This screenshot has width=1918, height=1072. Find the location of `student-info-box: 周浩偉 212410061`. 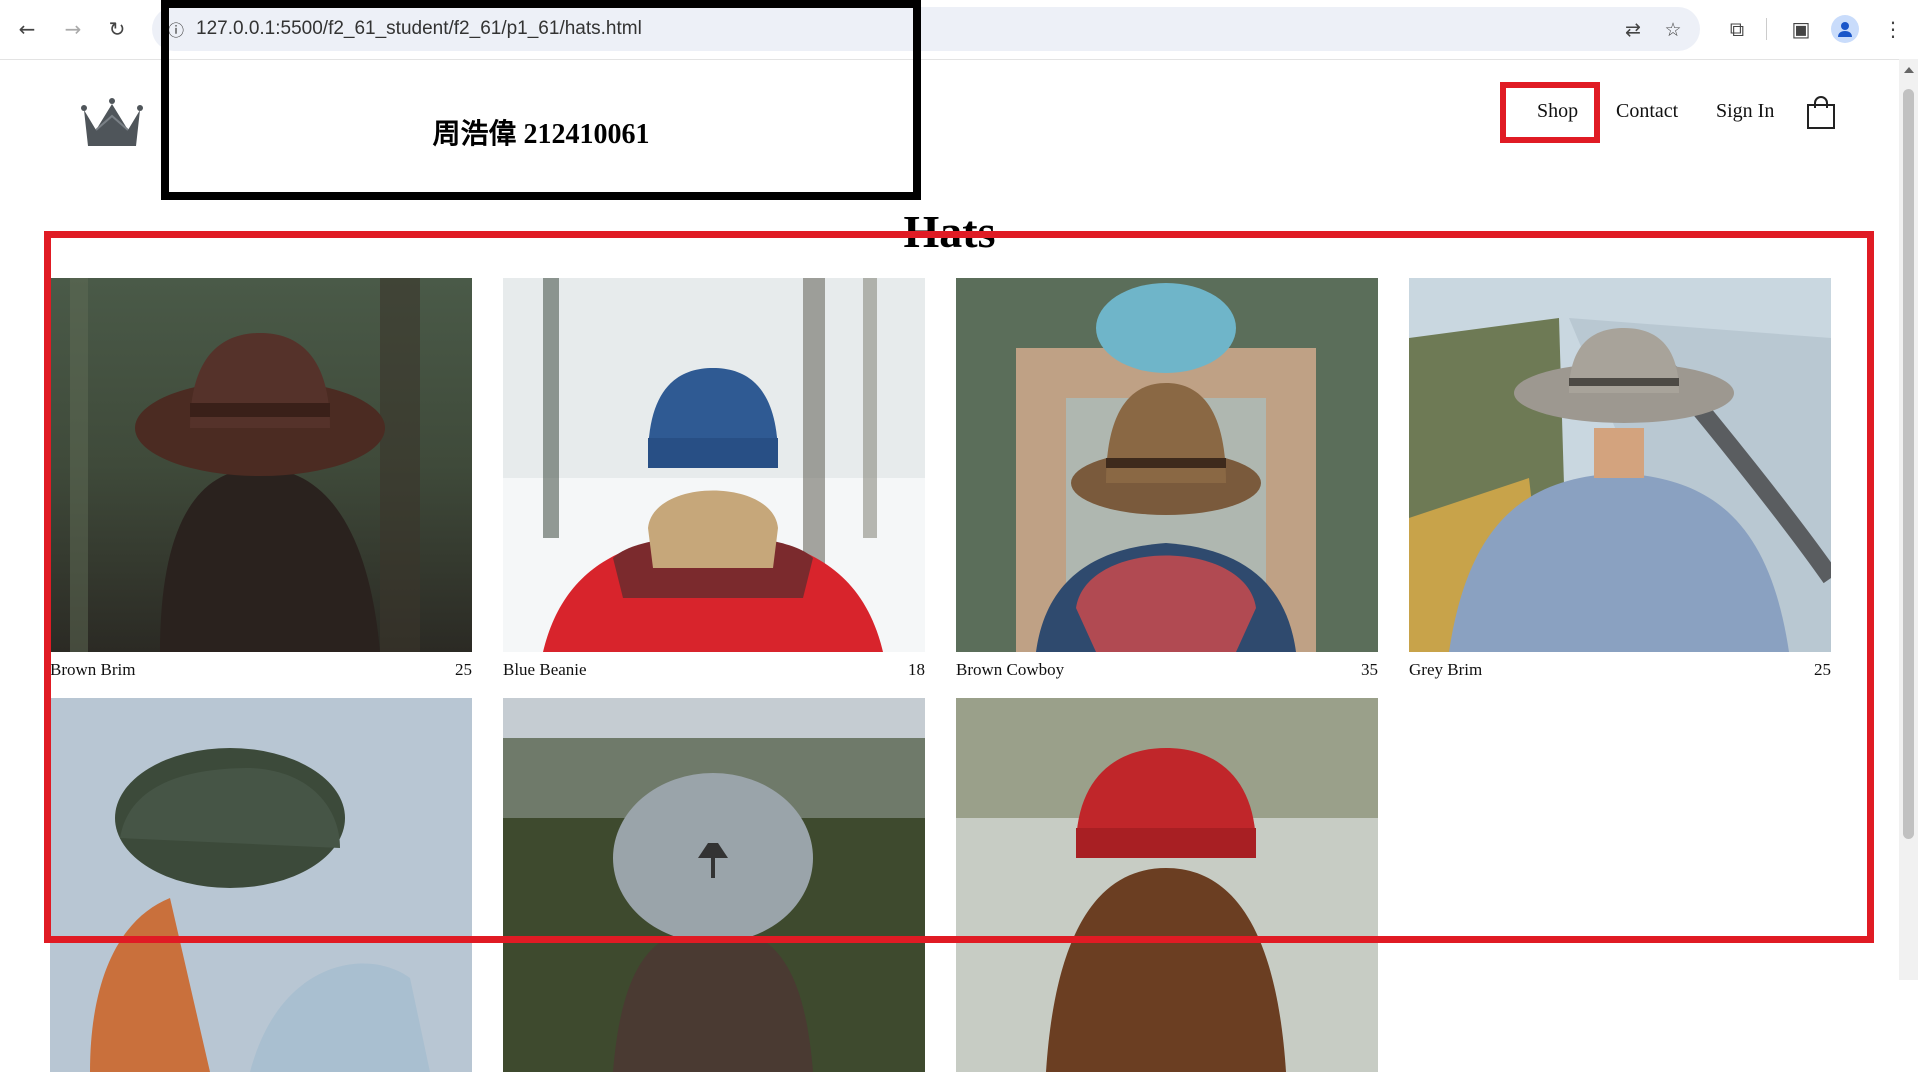

student-info-box: 周浩偉 212410061 is located at coordinates (541, 100).